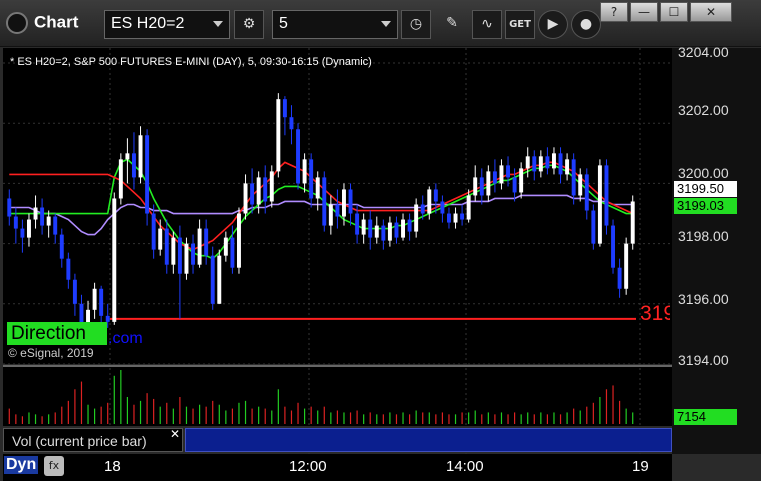 The image size is (761, 481). I want to click on chart-app-icon, so click(17, 23).